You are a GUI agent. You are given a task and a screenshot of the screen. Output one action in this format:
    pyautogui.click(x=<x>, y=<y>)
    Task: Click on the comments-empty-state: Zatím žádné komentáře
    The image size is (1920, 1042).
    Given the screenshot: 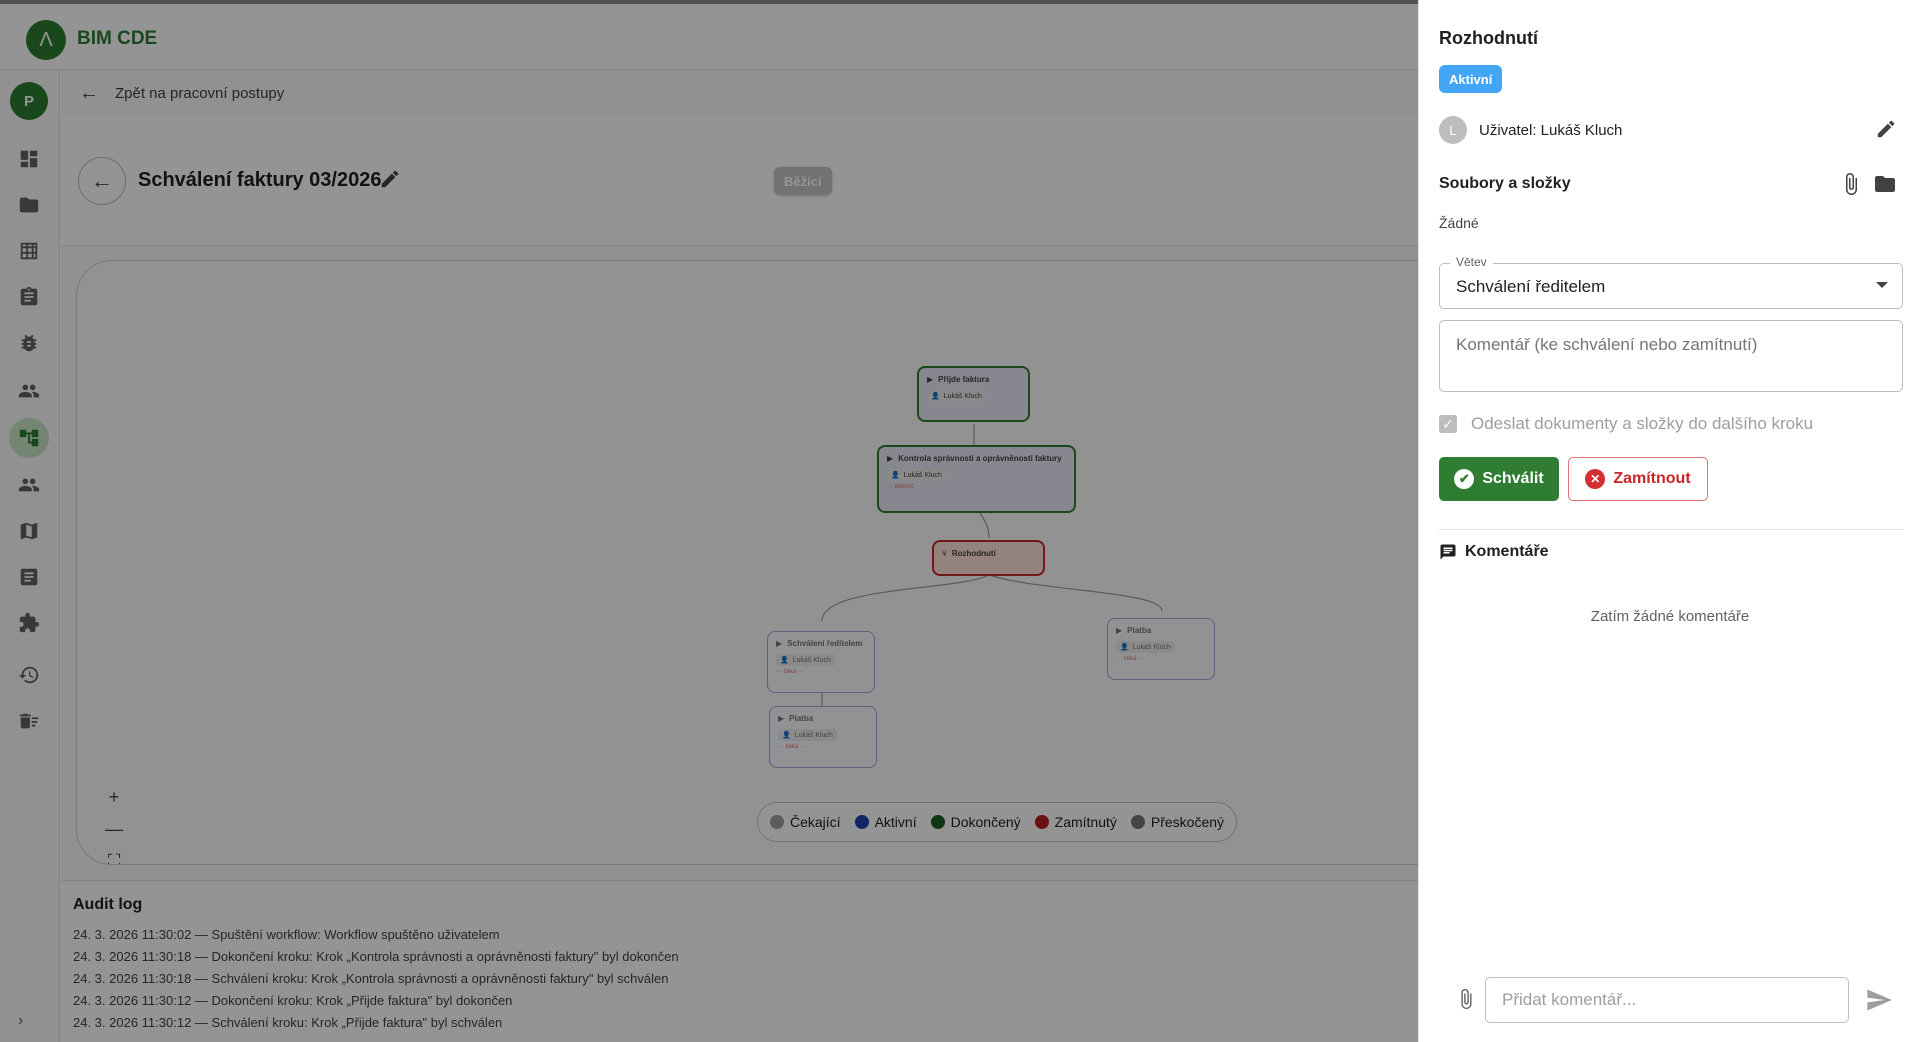 What is the action you would take?
    pyautogui.click(x=1670, y=616)
    